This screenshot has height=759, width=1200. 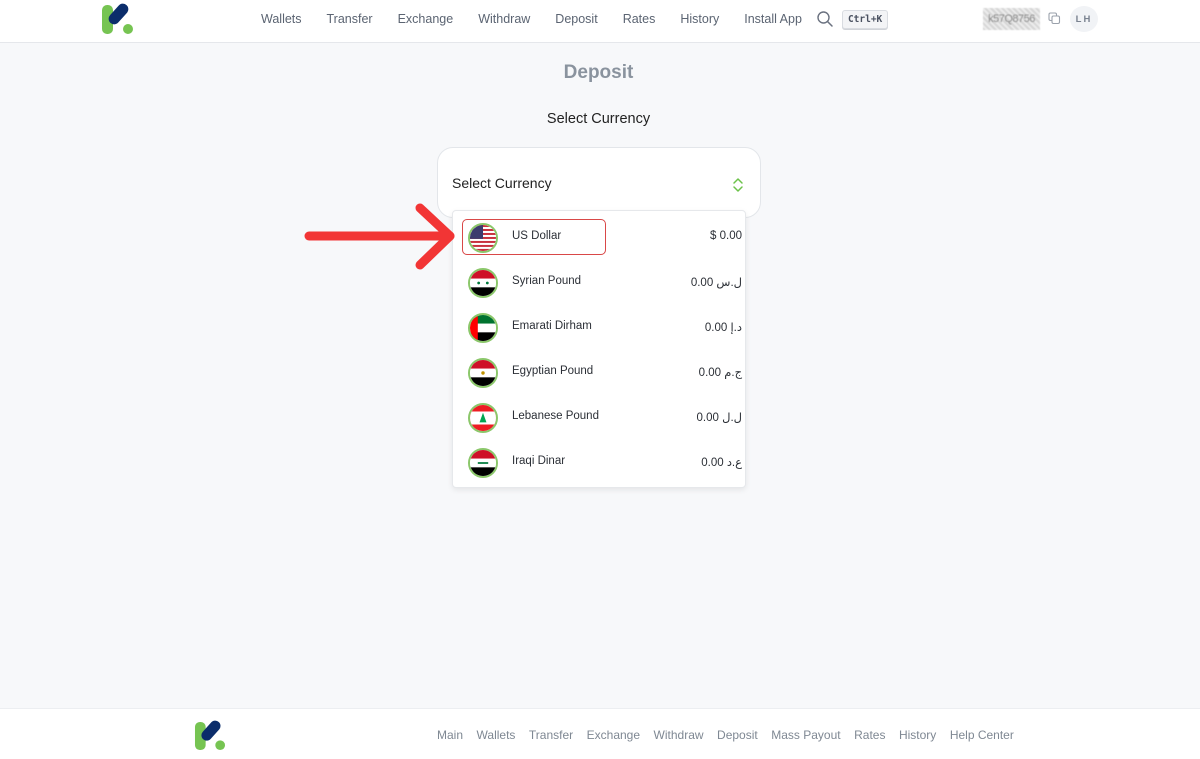 I want to click on lebanon-flag-icon, so click(x=483, y=418).